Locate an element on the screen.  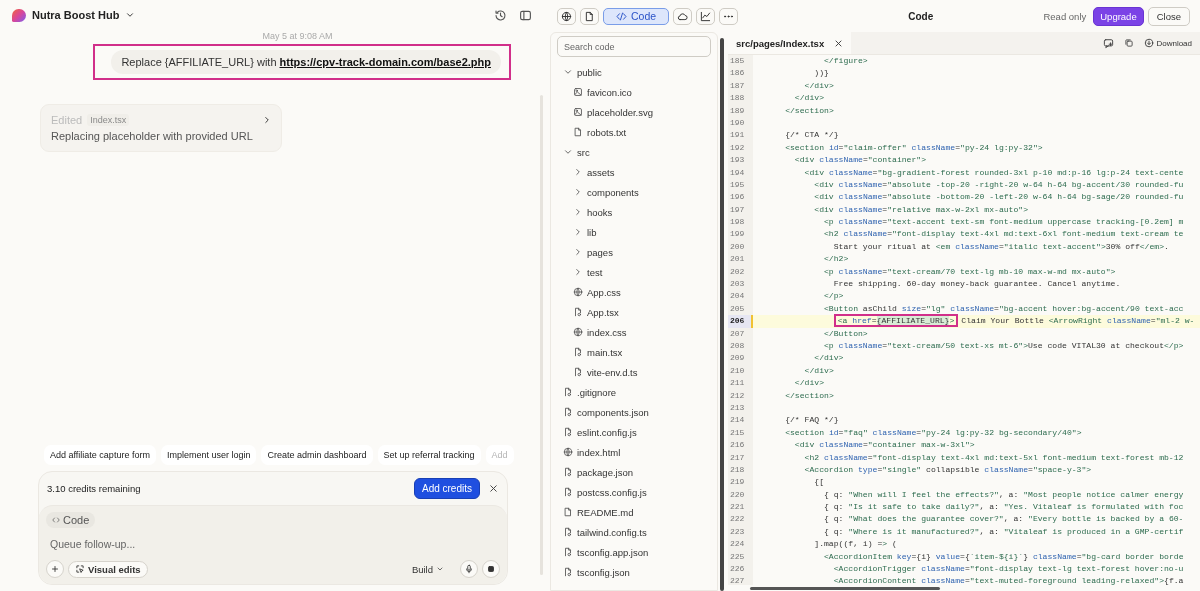
file-icon is located at coordinates (578, 132).